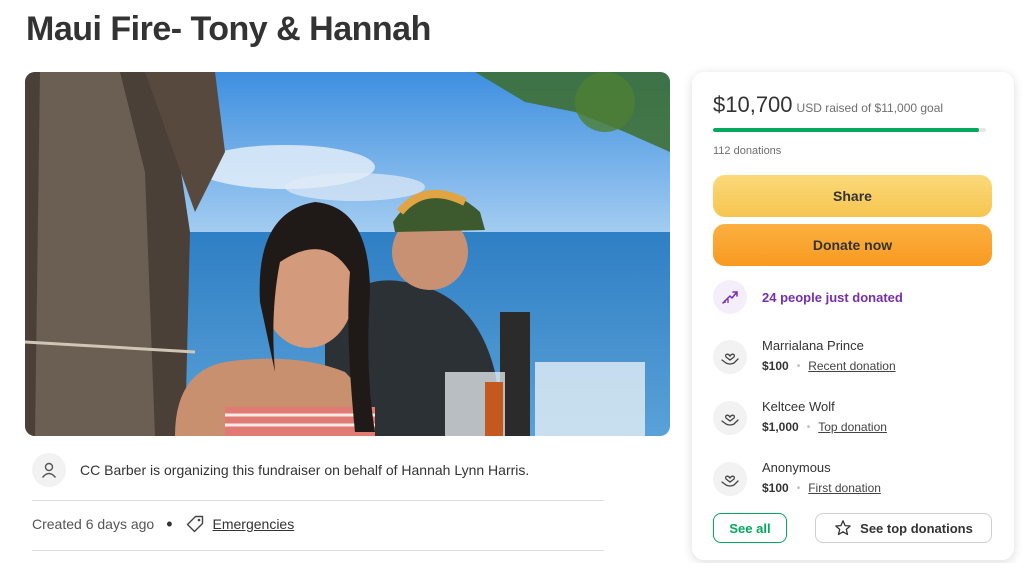  What do you see at coordinates (852, 196) in the screenshot?
I see `share-button: Share` at bounding box center [852, 196].